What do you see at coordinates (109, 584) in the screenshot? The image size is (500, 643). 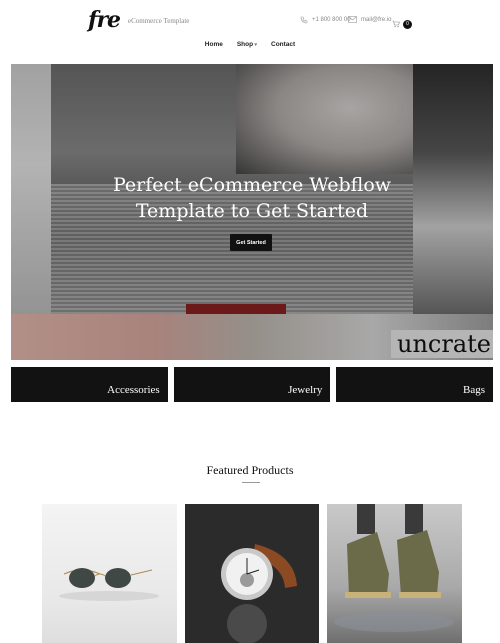 I see `sunglasses-image` at bounding box center [109, 584].